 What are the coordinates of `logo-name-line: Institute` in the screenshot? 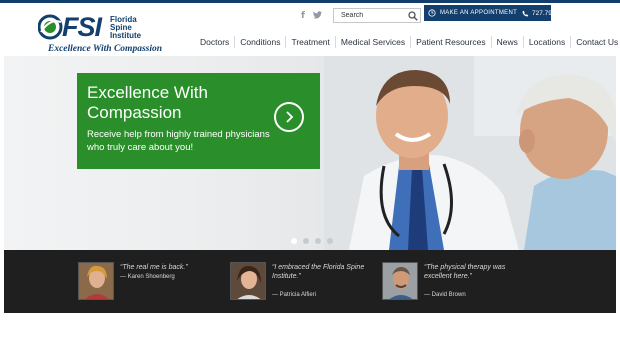 It's located at (126, 35).